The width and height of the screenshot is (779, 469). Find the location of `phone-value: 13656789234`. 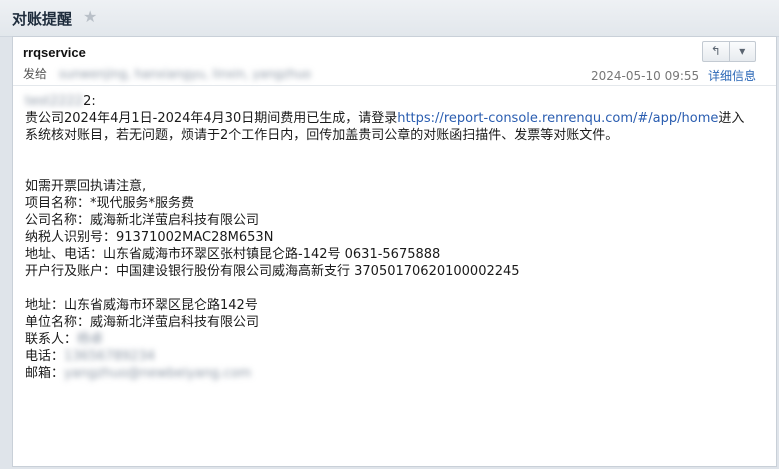

phone-value: 13656789234 is located at coordinates (109, 356).